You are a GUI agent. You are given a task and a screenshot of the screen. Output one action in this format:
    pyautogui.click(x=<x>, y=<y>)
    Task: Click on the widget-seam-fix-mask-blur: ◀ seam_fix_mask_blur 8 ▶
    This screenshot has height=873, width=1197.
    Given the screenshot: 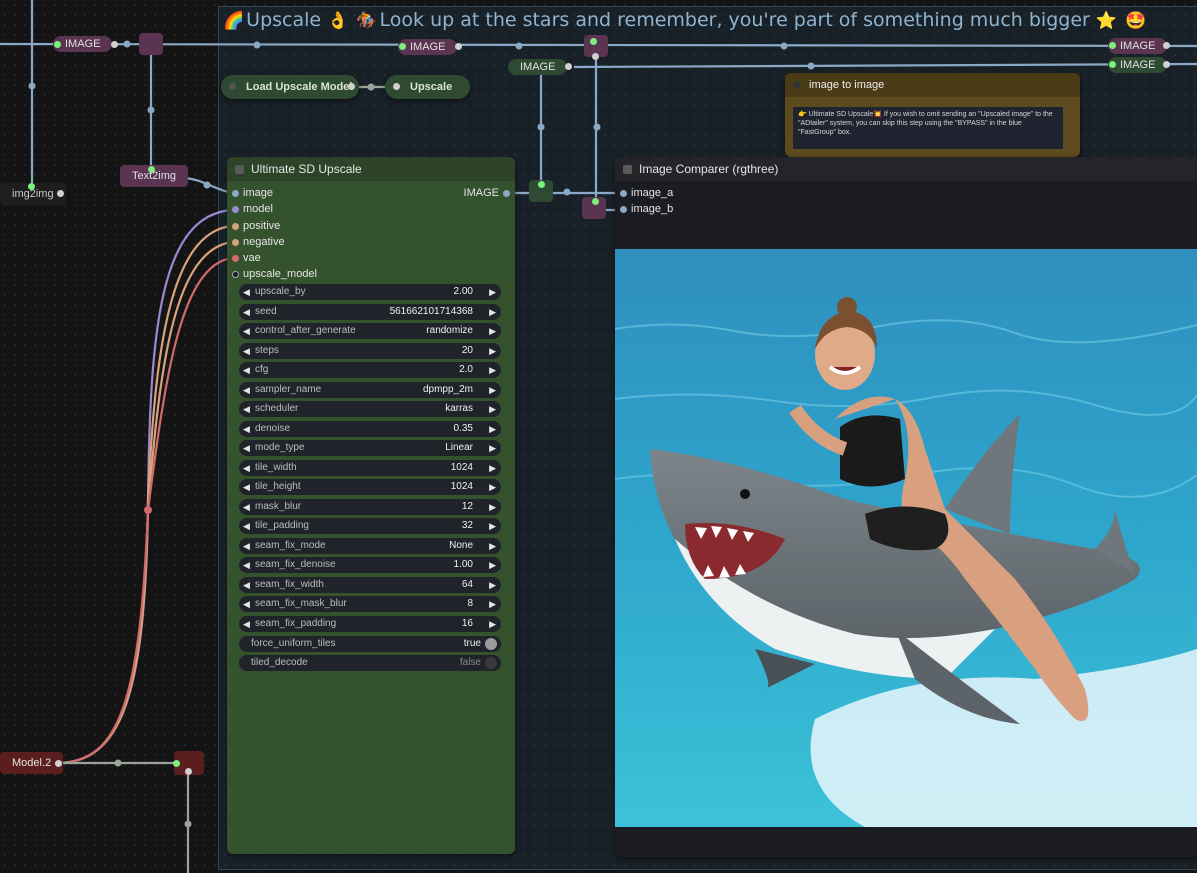 What is the action you would take?
    pyautogui.click(x=370, y=604)
    